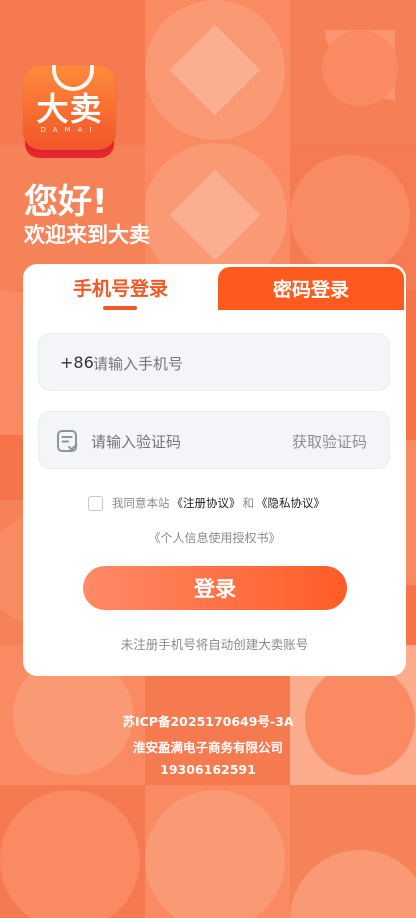 The width and height of the screenshot is (416, 918). Describe the element at coordinates (67, 441) in the screenshot. I see `verification-code-icon` at that location.